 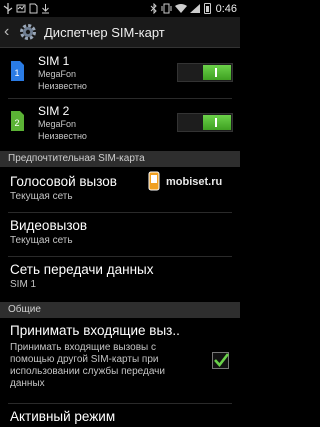 I want to click on signal-icon, so click(x=194, y=8).